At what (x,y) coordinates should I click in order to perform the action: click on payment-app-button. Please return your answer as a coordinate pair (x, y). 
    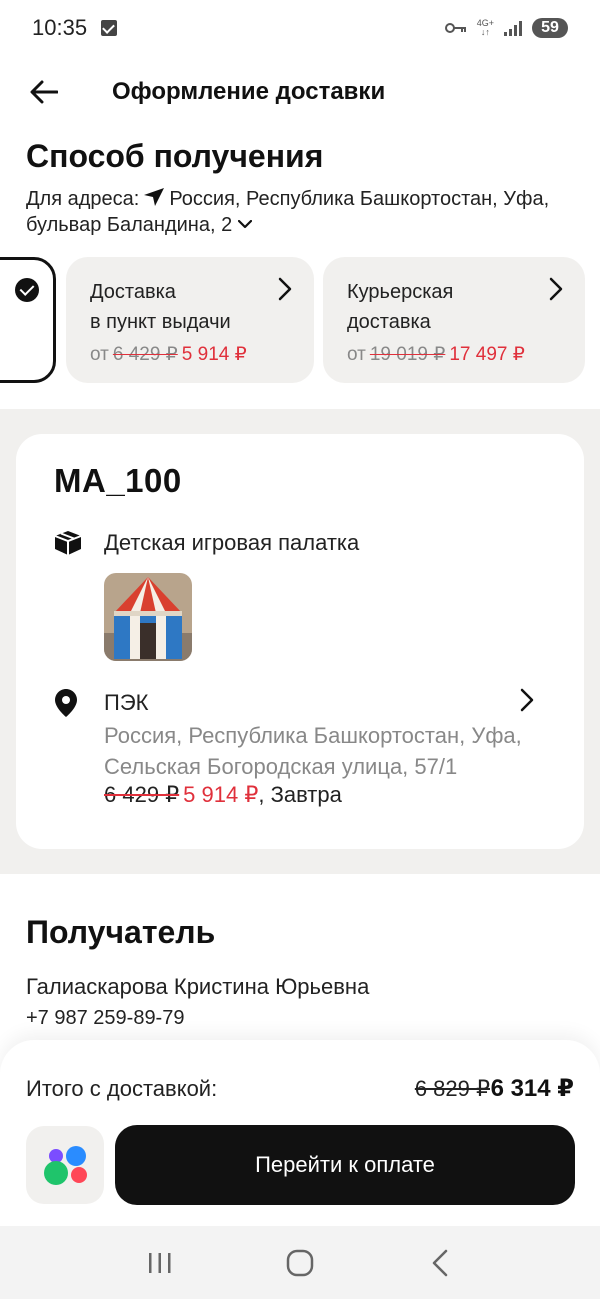
    Looking at the image, I should click on (65, 1165).